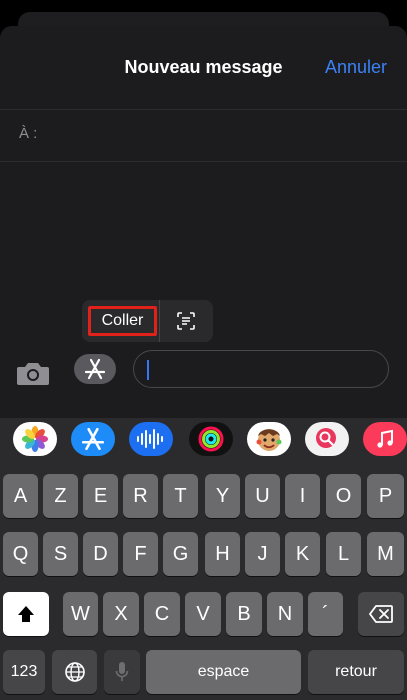 This screenshot has height=700, width=407. I want to click on shift-icon, so click(26, 614).